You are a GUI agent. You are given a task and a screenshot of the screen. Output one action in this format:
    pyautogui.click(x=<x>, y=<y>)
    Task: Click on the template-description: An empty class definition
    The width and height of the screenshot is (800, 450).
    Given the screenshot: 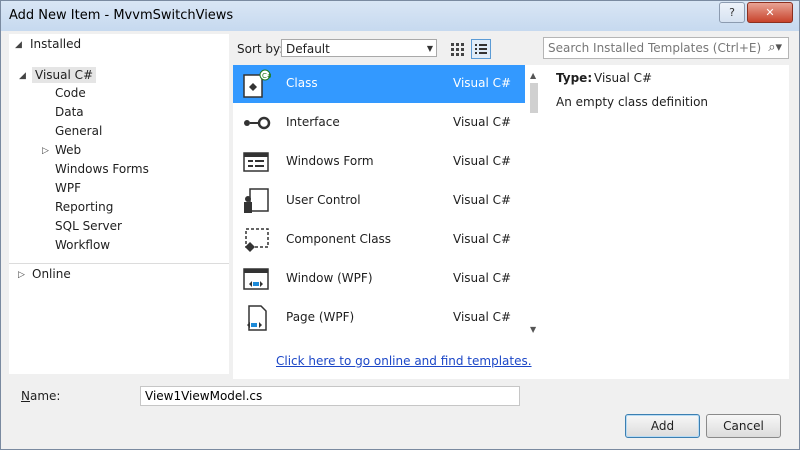 What is the action you would take?
    pyautogui.click(x=632, y=102)
    